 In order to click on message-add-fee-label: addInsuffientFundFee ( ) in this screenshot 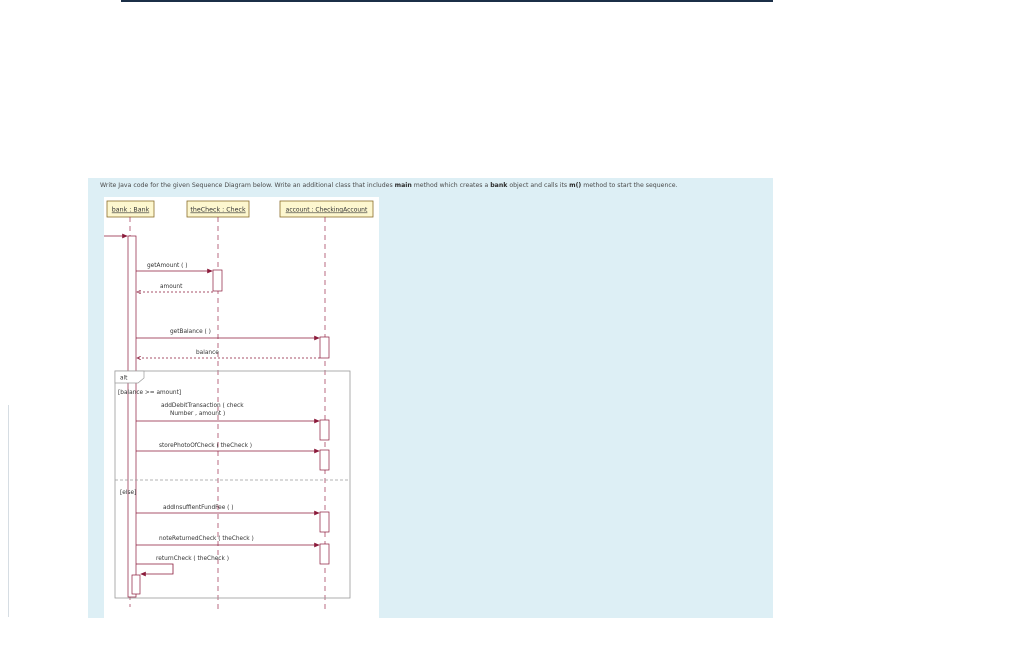, I will do `click(198, 508)`.